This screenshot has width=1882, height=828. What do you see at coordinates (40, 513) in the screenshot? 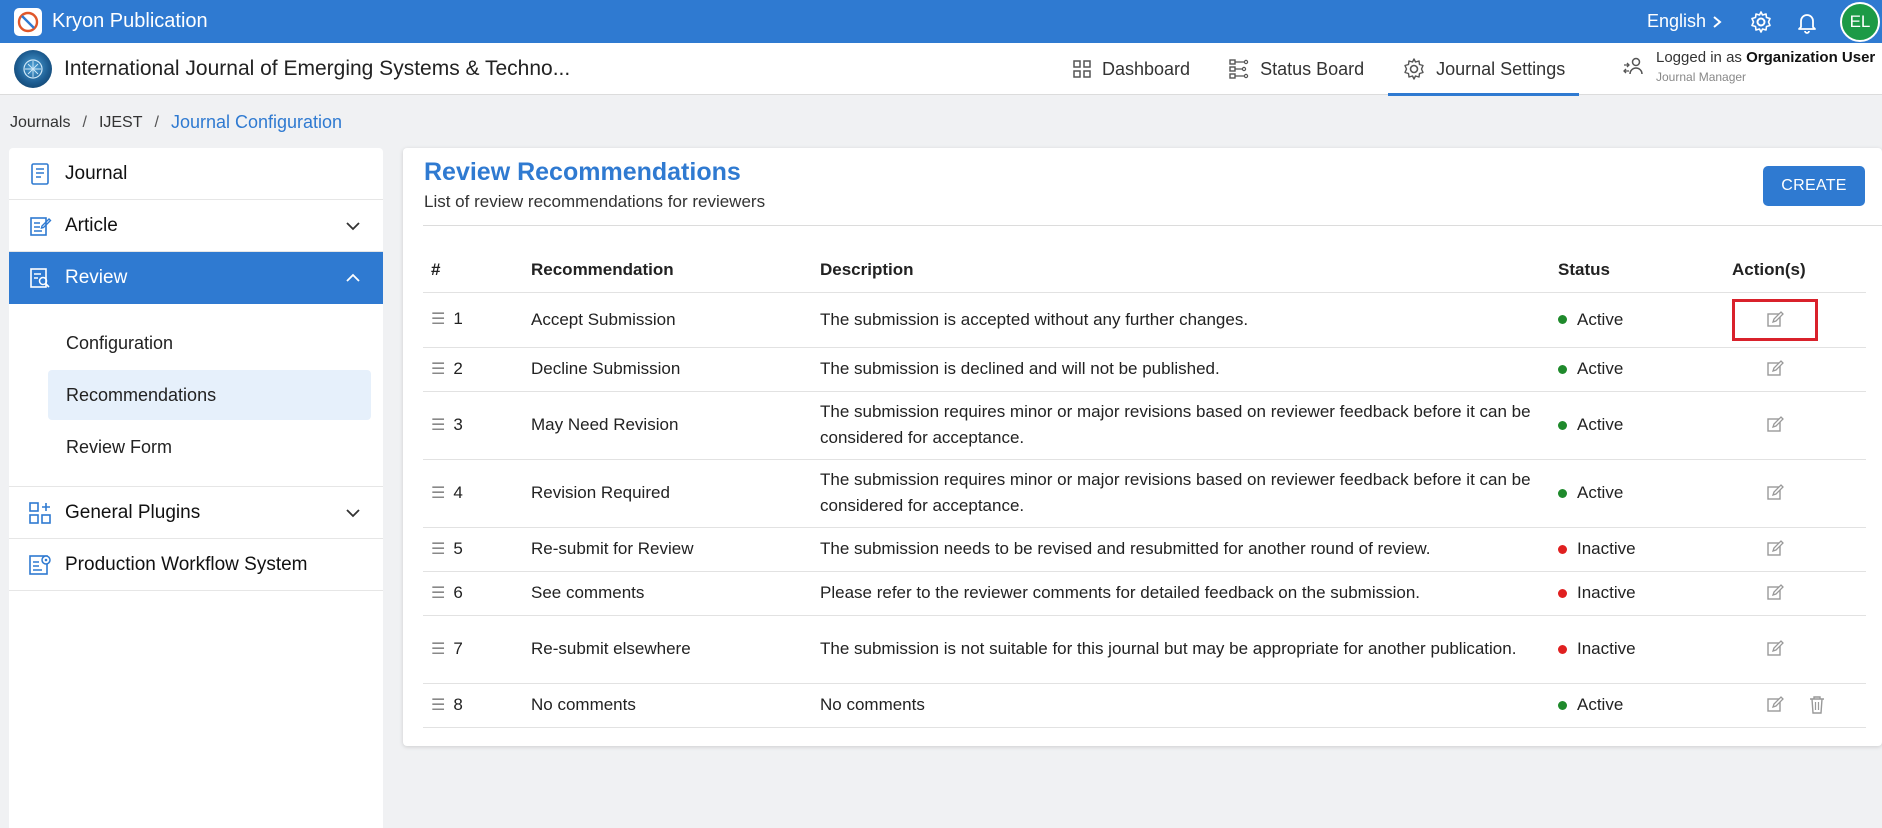
I see `plugins-icon` at bounding box center [40, 513].